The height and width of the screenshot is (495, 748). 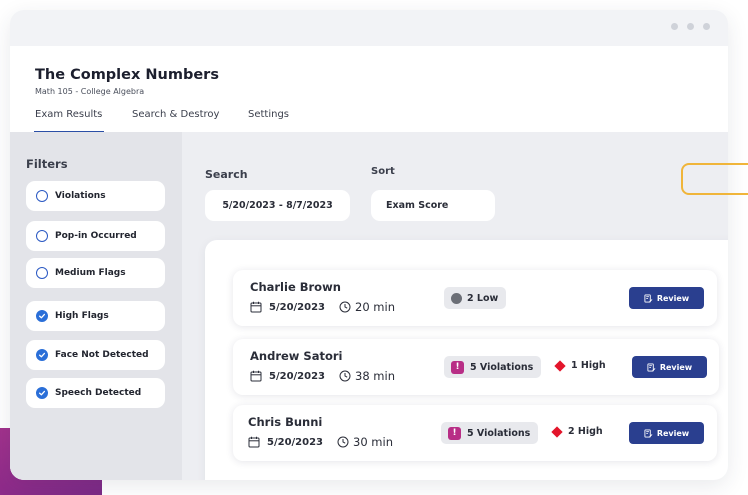 I want to click on high-flags-label: 2 High, so click(x=585, y=431).